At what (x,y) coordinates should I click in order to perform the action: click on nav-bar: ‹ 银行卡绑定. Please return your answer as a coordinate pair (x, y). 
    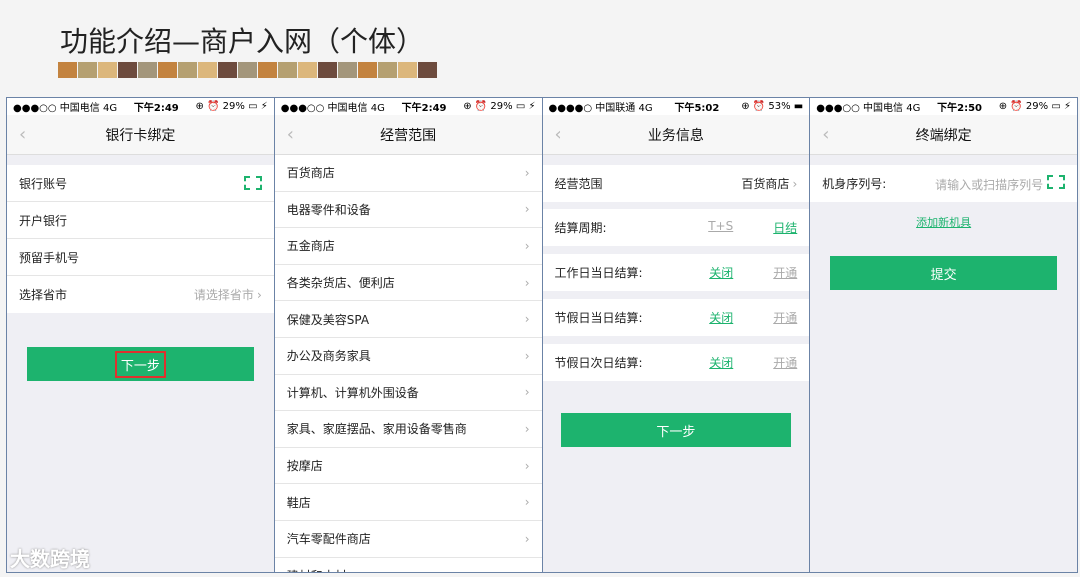
    Looking at the image, I should click on (140, 135).